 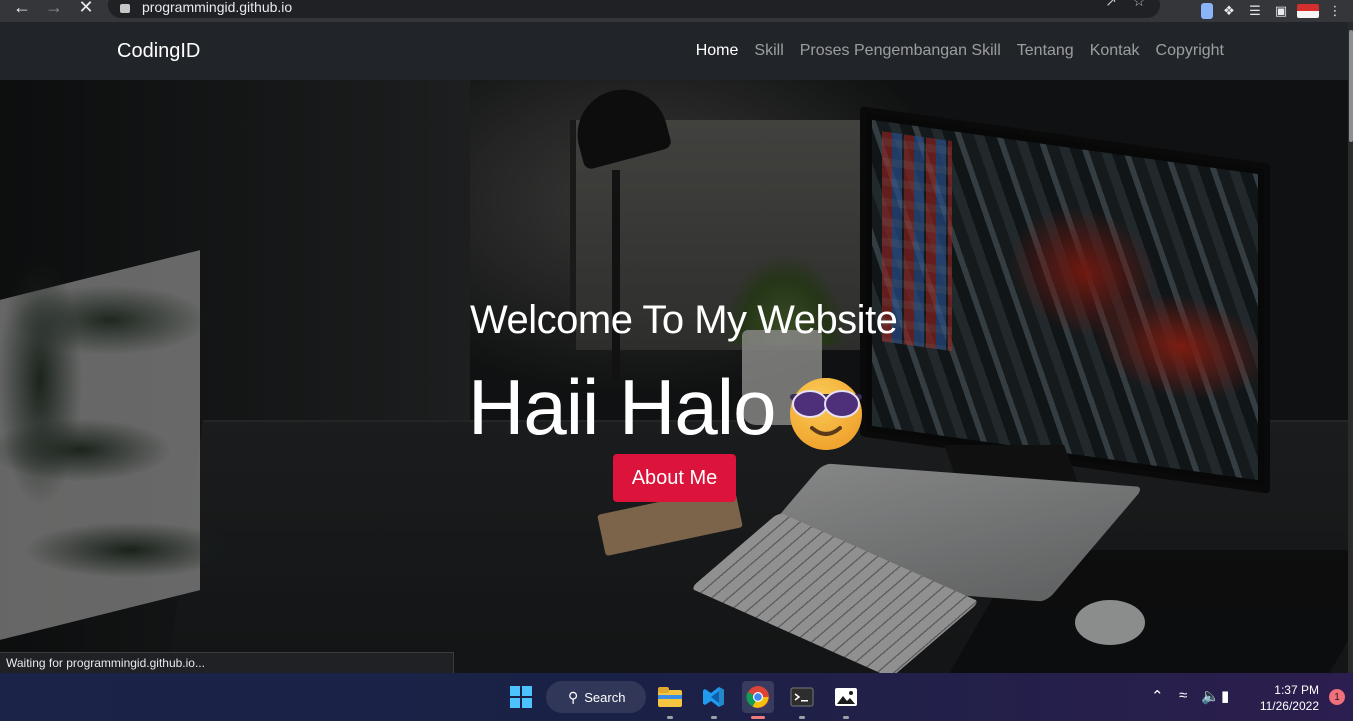 I want to click on scrollbar-thumb, so click(x=1351, y=86).